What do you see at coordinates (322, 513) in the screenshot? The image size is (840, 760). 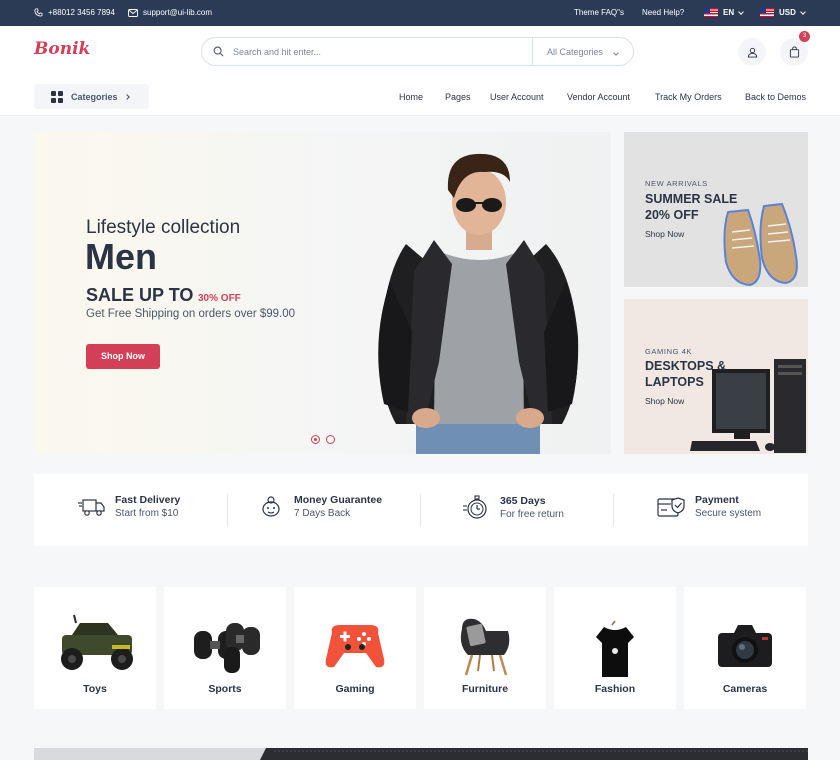 I see `service-desc: 7 Days Back` at bounding box center [322, 513].